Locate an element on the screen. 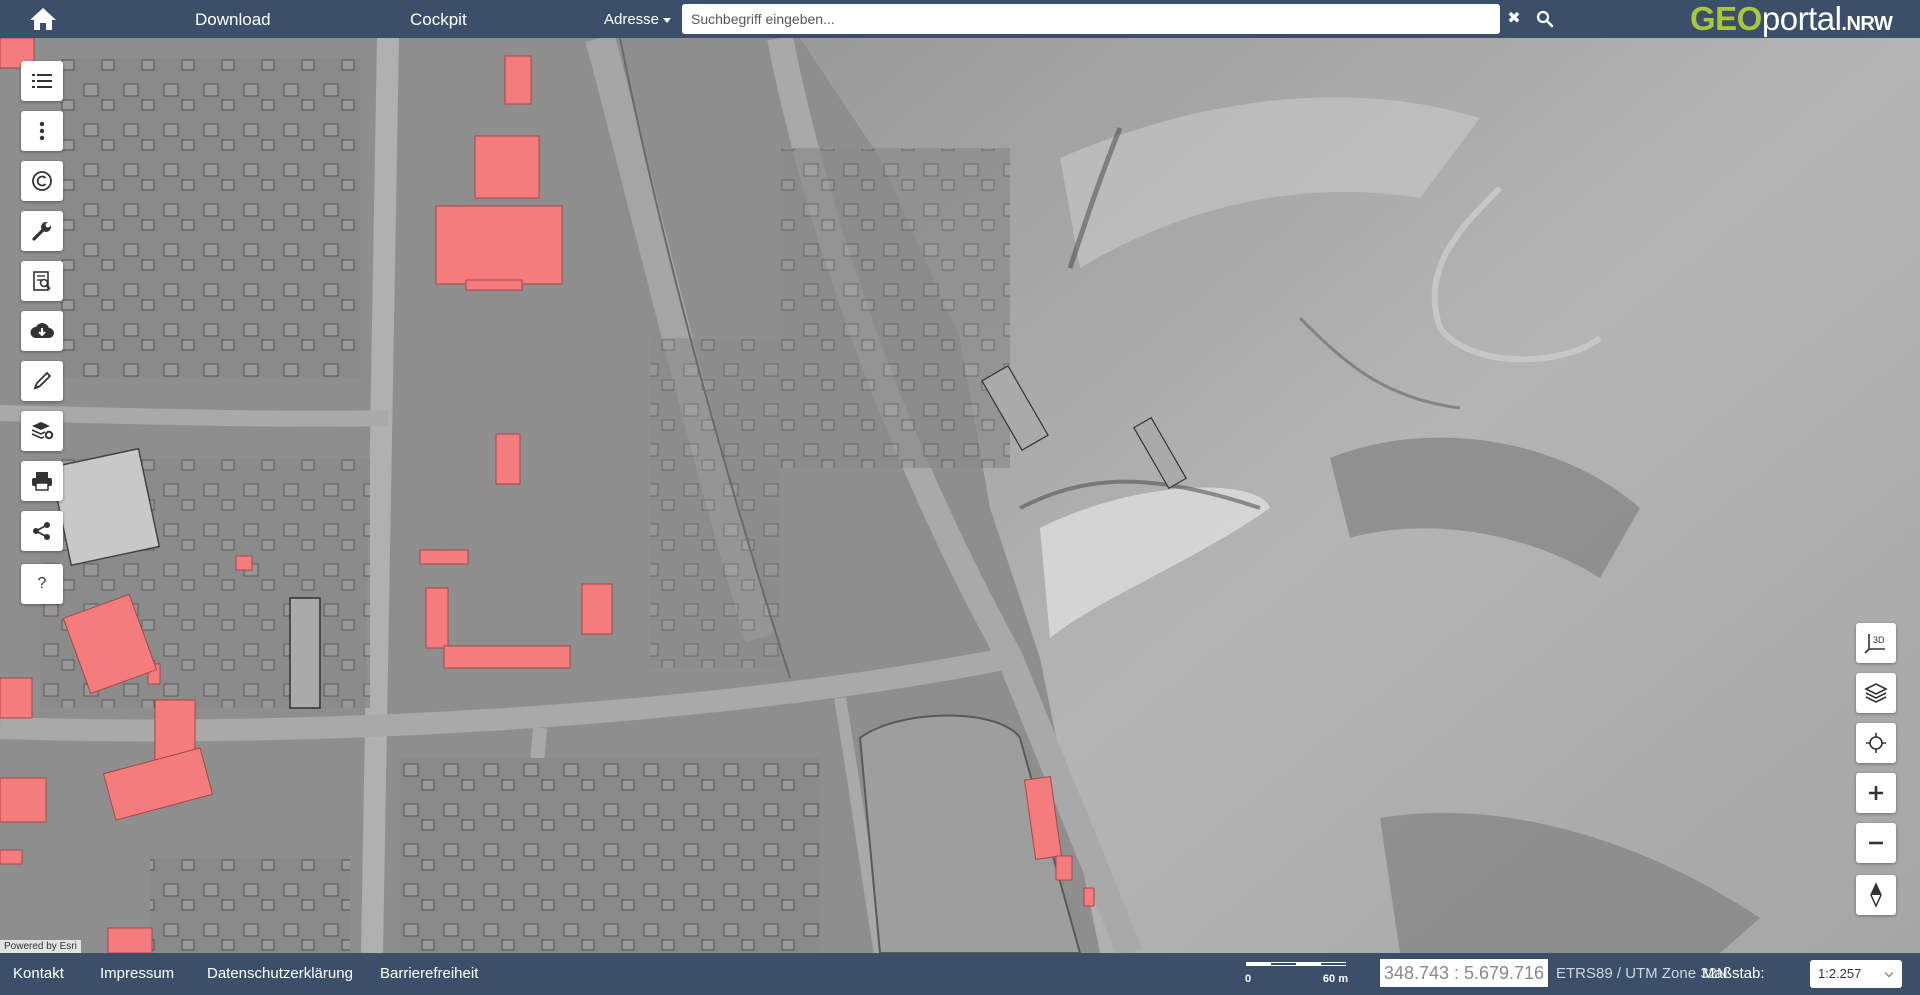 The height and width of the screenshot is (995, 1920). compass-button is located at coordinates (1876, 895).